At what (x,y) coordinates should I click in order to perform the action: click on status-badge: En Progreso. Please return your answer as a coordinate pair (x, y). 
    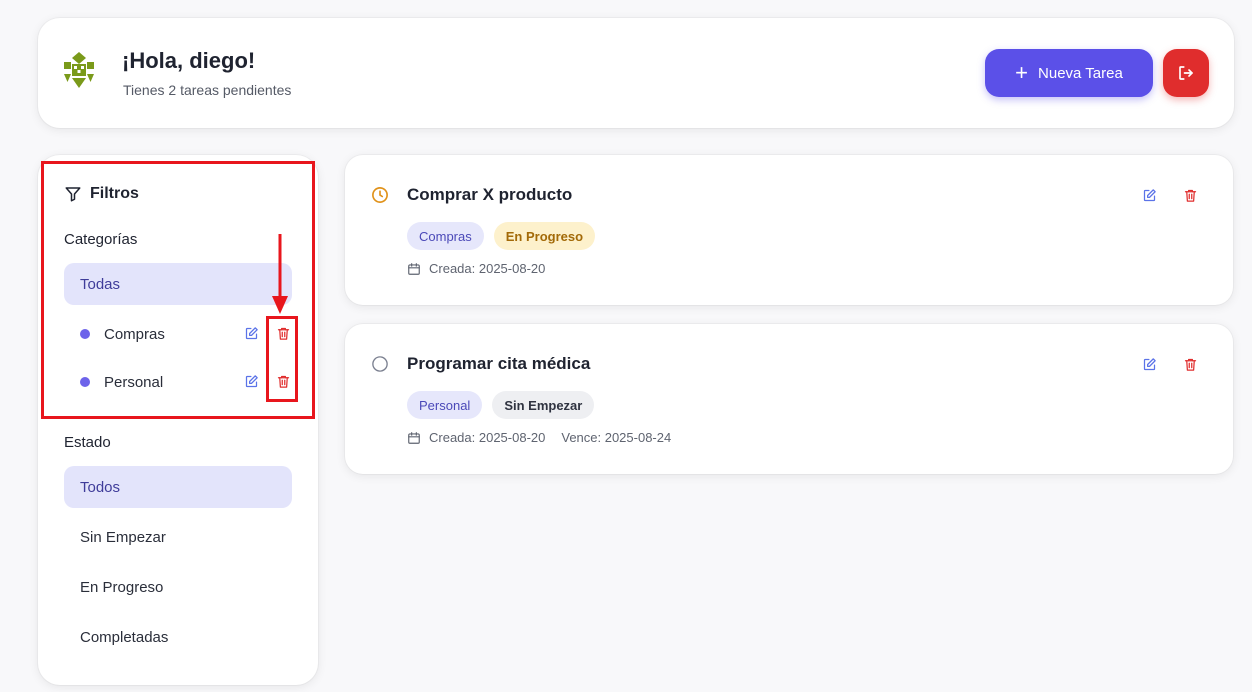
    Looking at the image, I should click on (544, 236).